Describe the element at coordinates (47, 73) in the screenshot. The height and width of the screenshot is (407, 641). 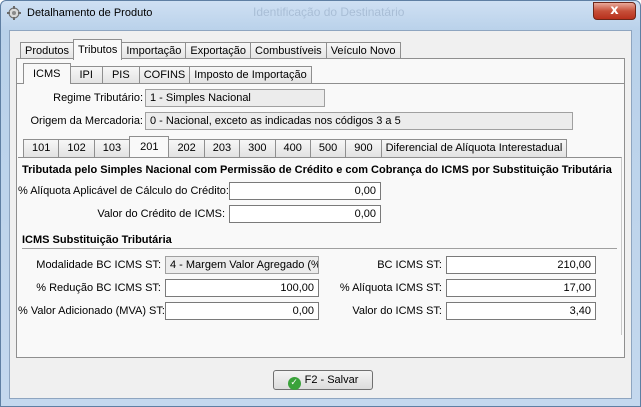
I see `tab-icms: ICMS` at that location.